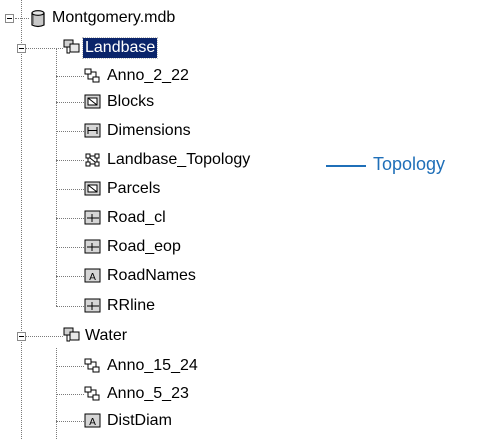 The height and width of the screenshot is (439, 488). What do you see at coordinates (38, 19) in the screenshot?
I see `database-icon` at bounding box center [38, 19].